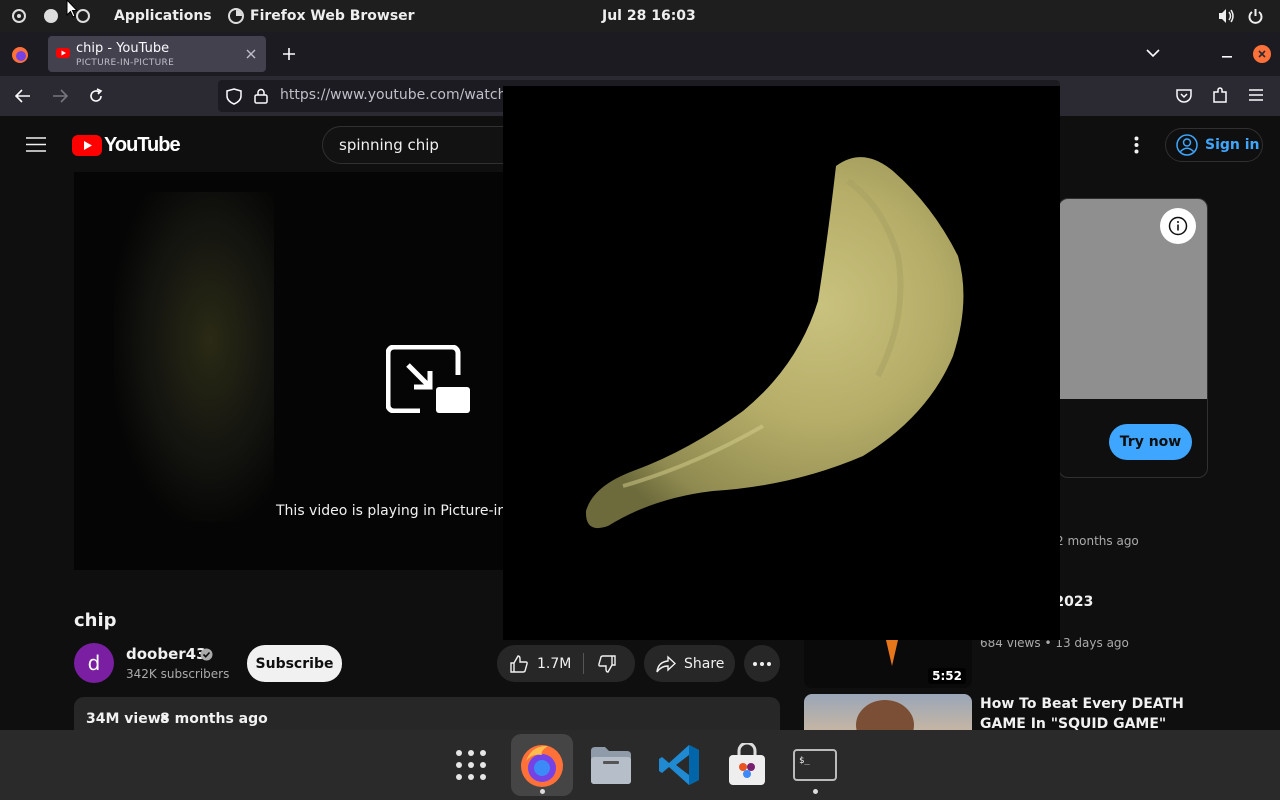  I want to click on youtube-logo-text: YouTube, so click(142, 144).